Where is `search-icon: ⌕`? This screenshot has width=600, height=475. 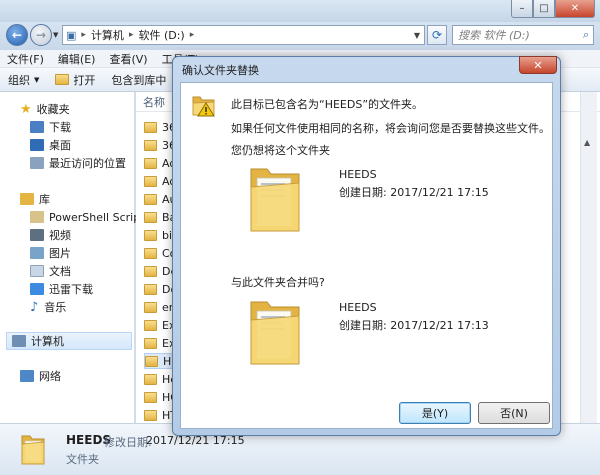 search-icon: ⌕ is located at coordinates (585, 34).